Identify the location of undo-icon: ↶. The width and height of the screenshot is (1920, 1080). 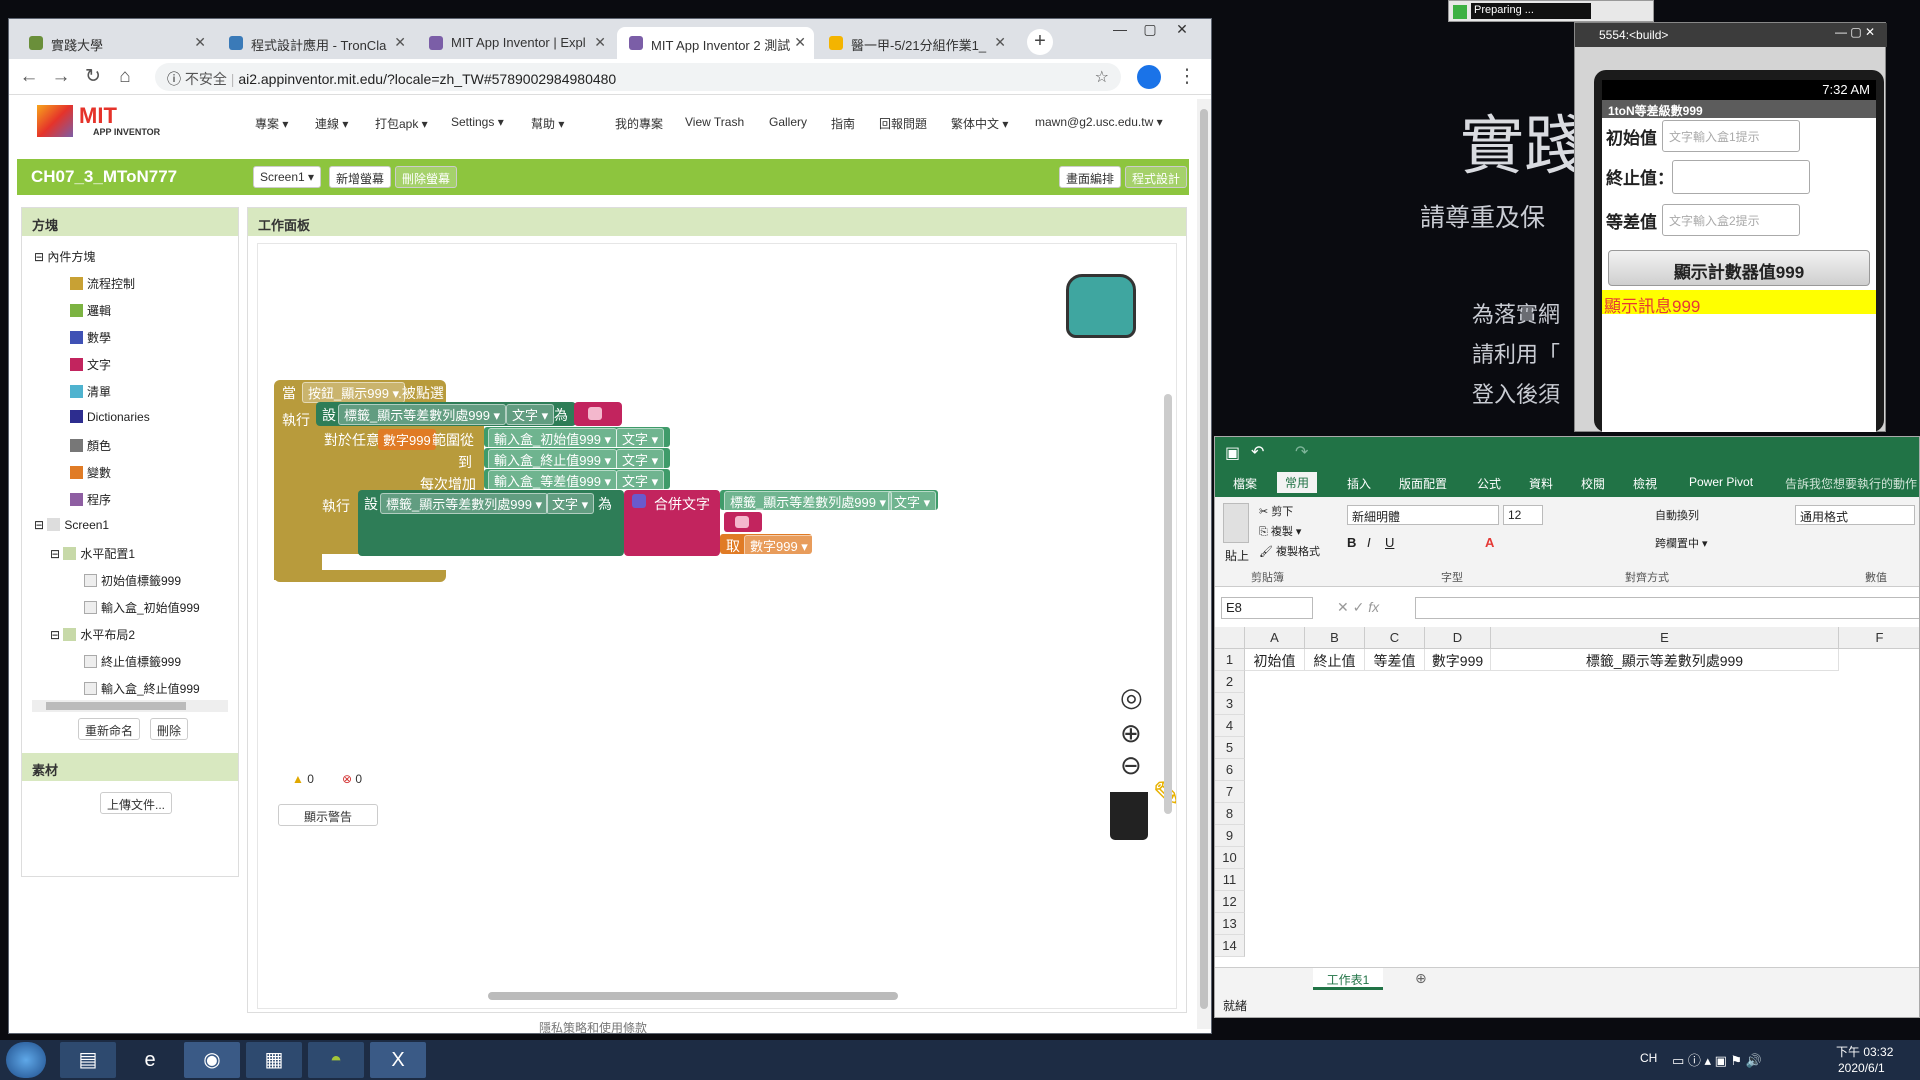
(1257, 452).